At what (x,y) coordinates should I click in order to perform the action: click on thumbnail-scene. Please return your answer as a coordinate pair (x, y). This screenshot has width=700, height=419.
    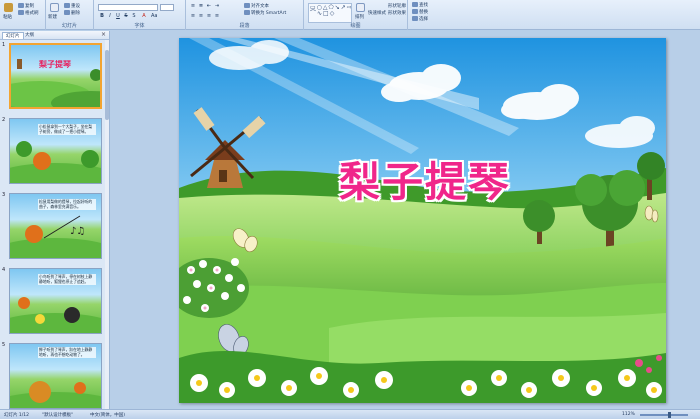
    Looking at the image, I should click on (55, 83).